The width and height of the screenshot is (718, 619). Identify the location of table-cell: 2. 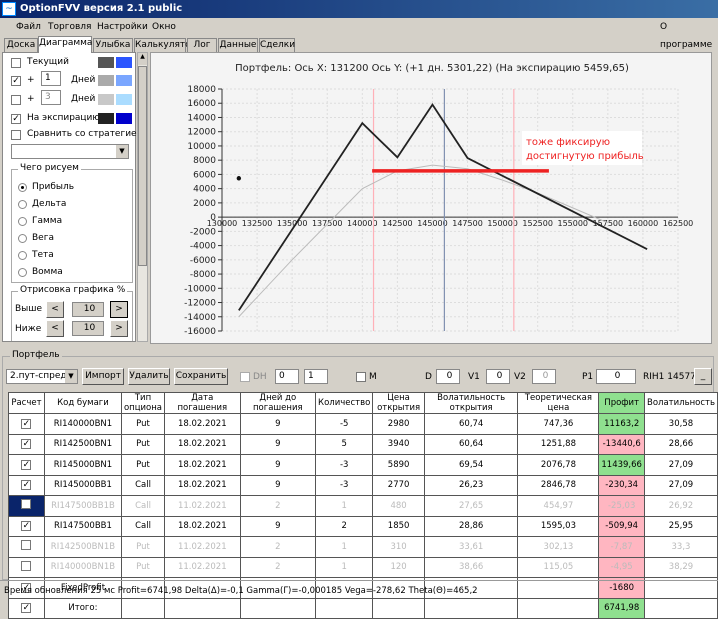
(278, 567).